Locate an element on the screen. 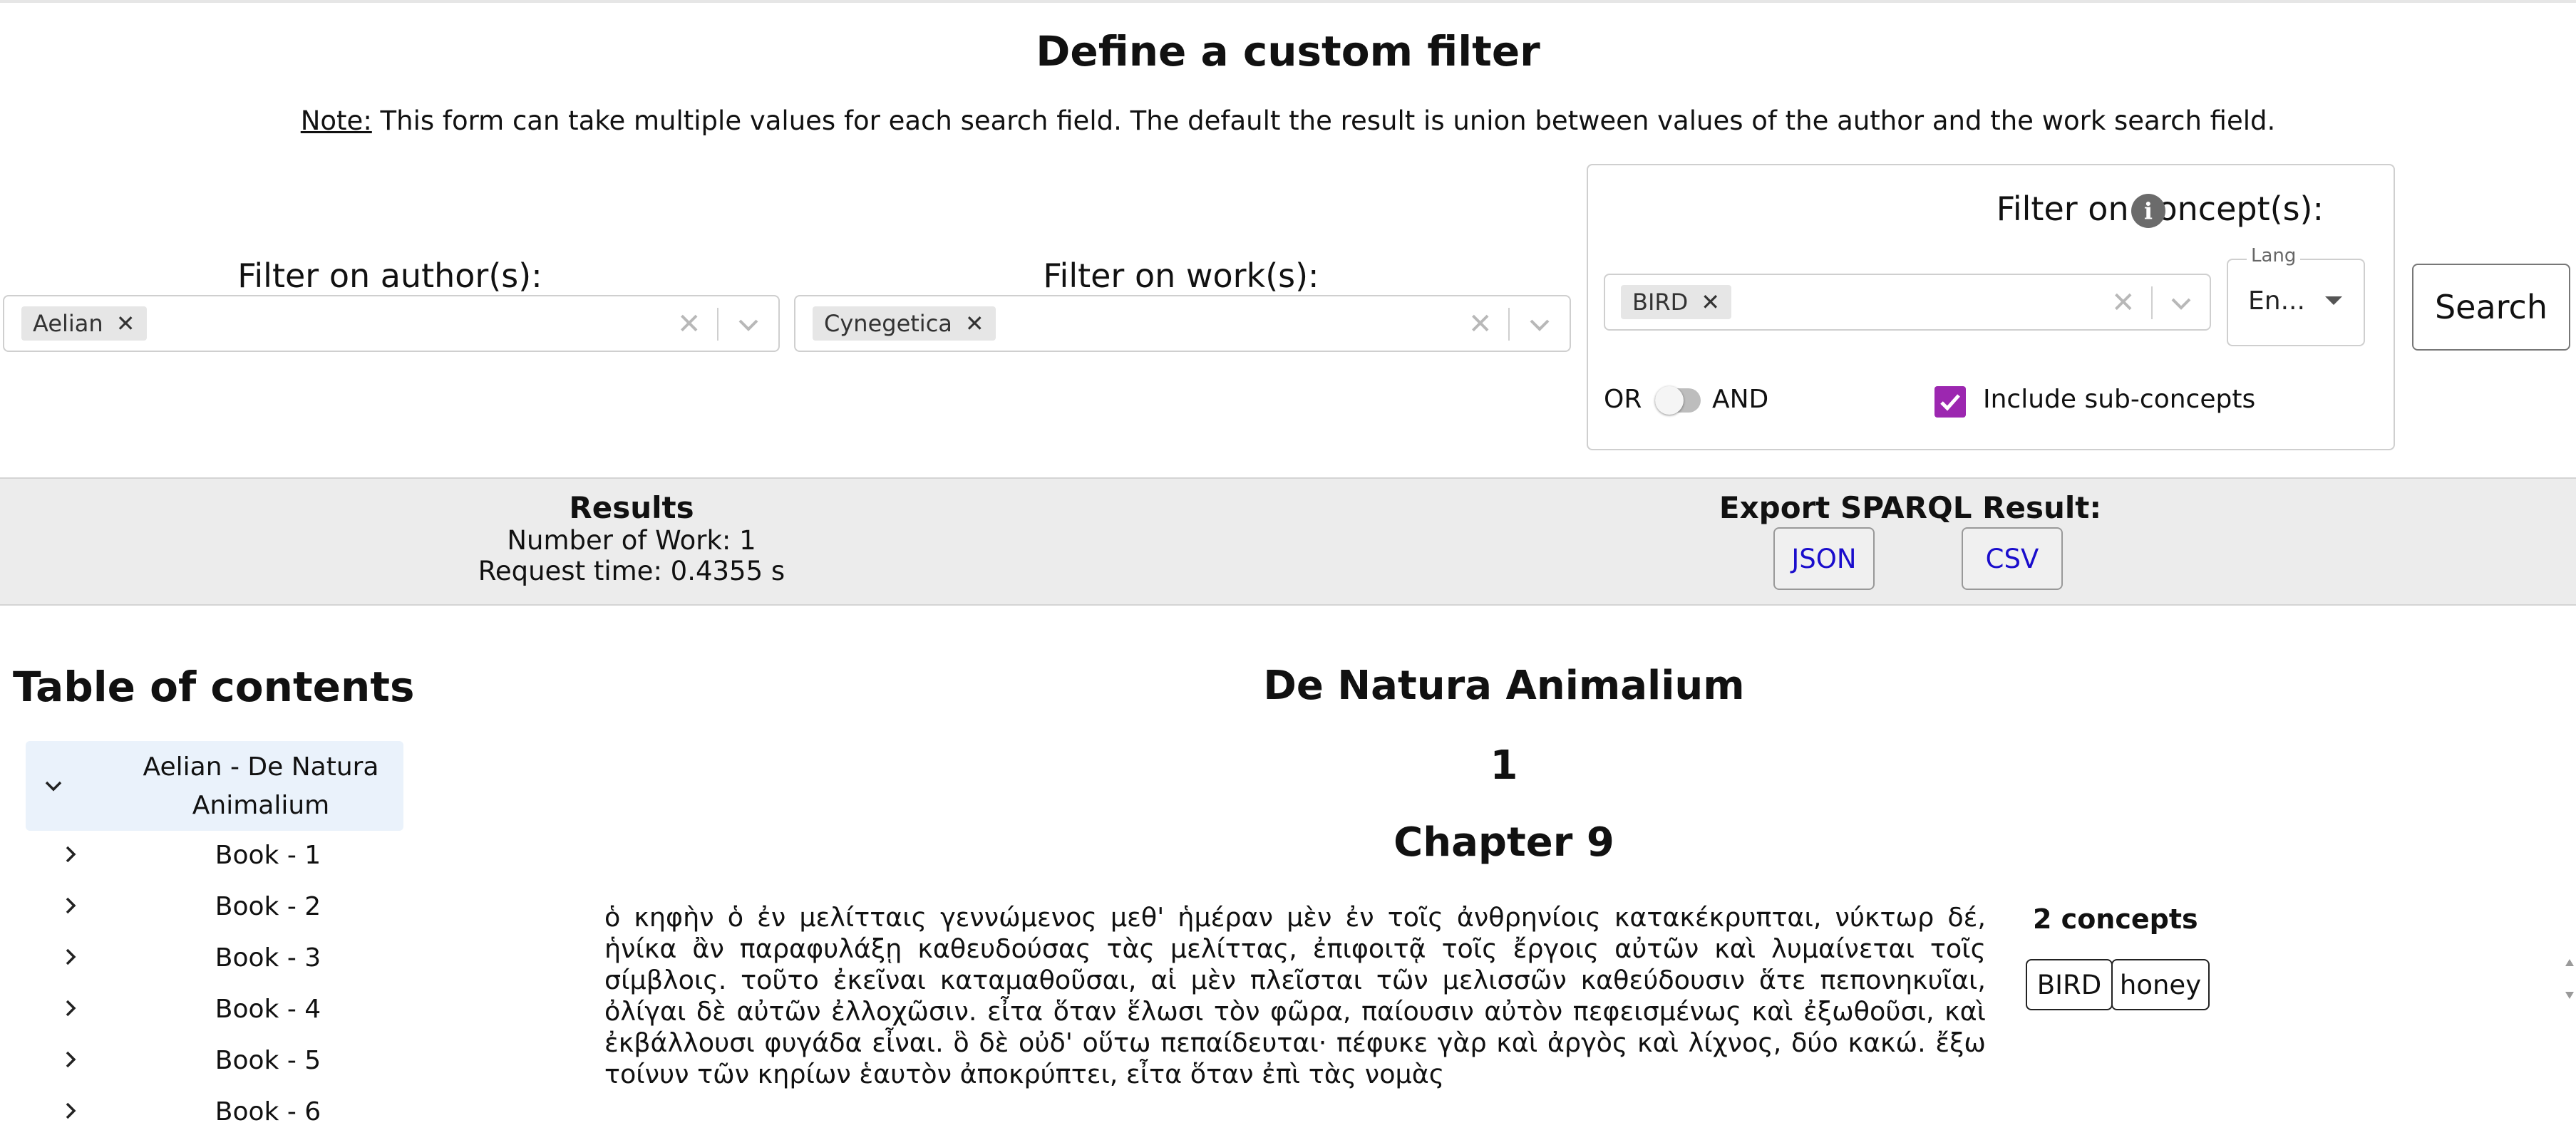 The height and width of the screenshot is (1140, 2576). concept-dropdown-chevron-icon is located at coordinates (2181, 303).